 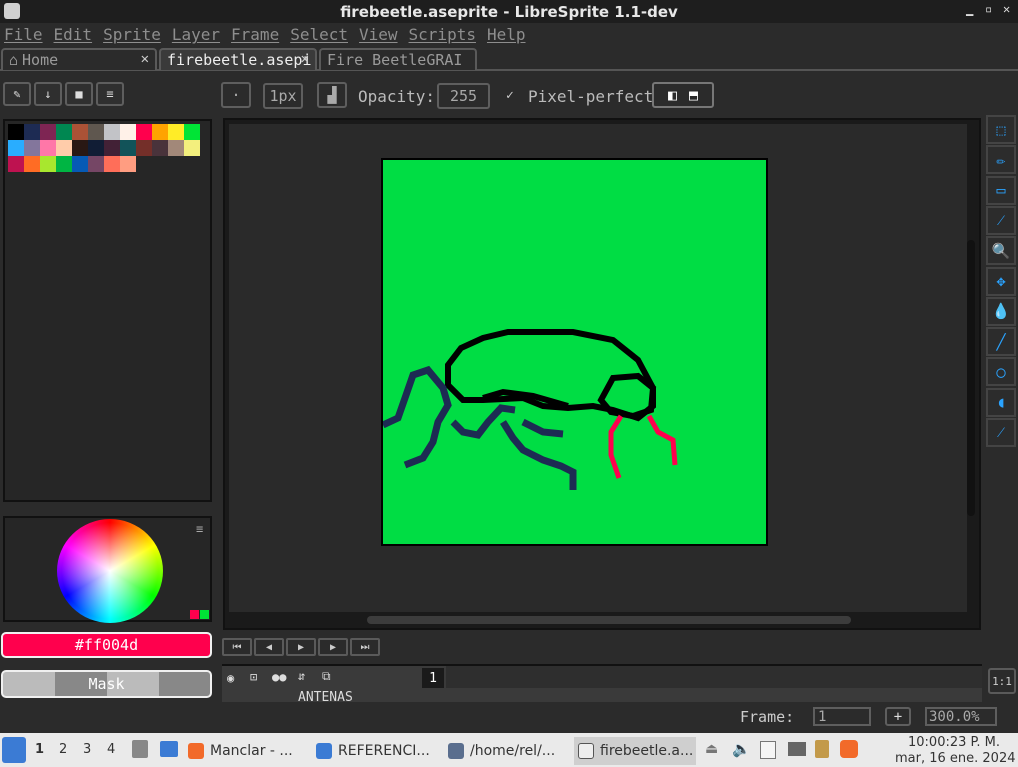 I want to click on file-manager-launcher-icon, so click(x=140, y=749).